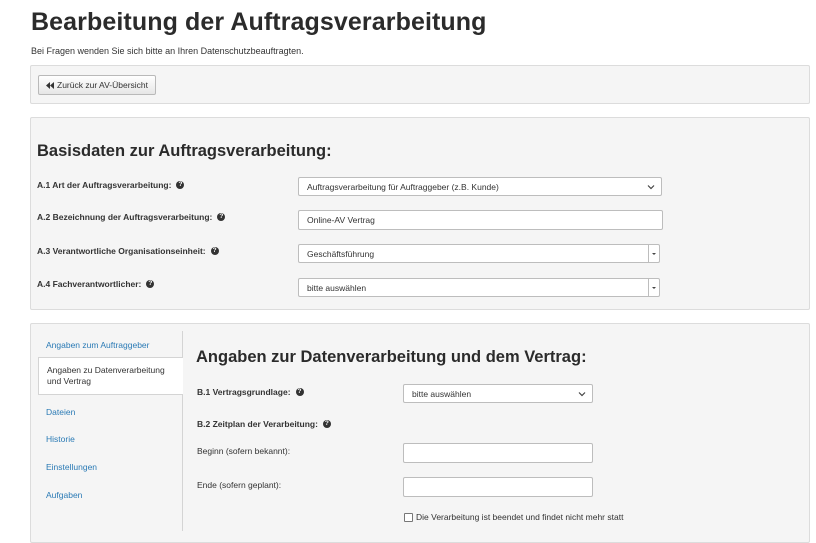 The height and width of the screenshot is (543, 816). I want to click on field-label-a1: A.1 Art der Auftragsverarbeitung: ?, so click(111, 185).